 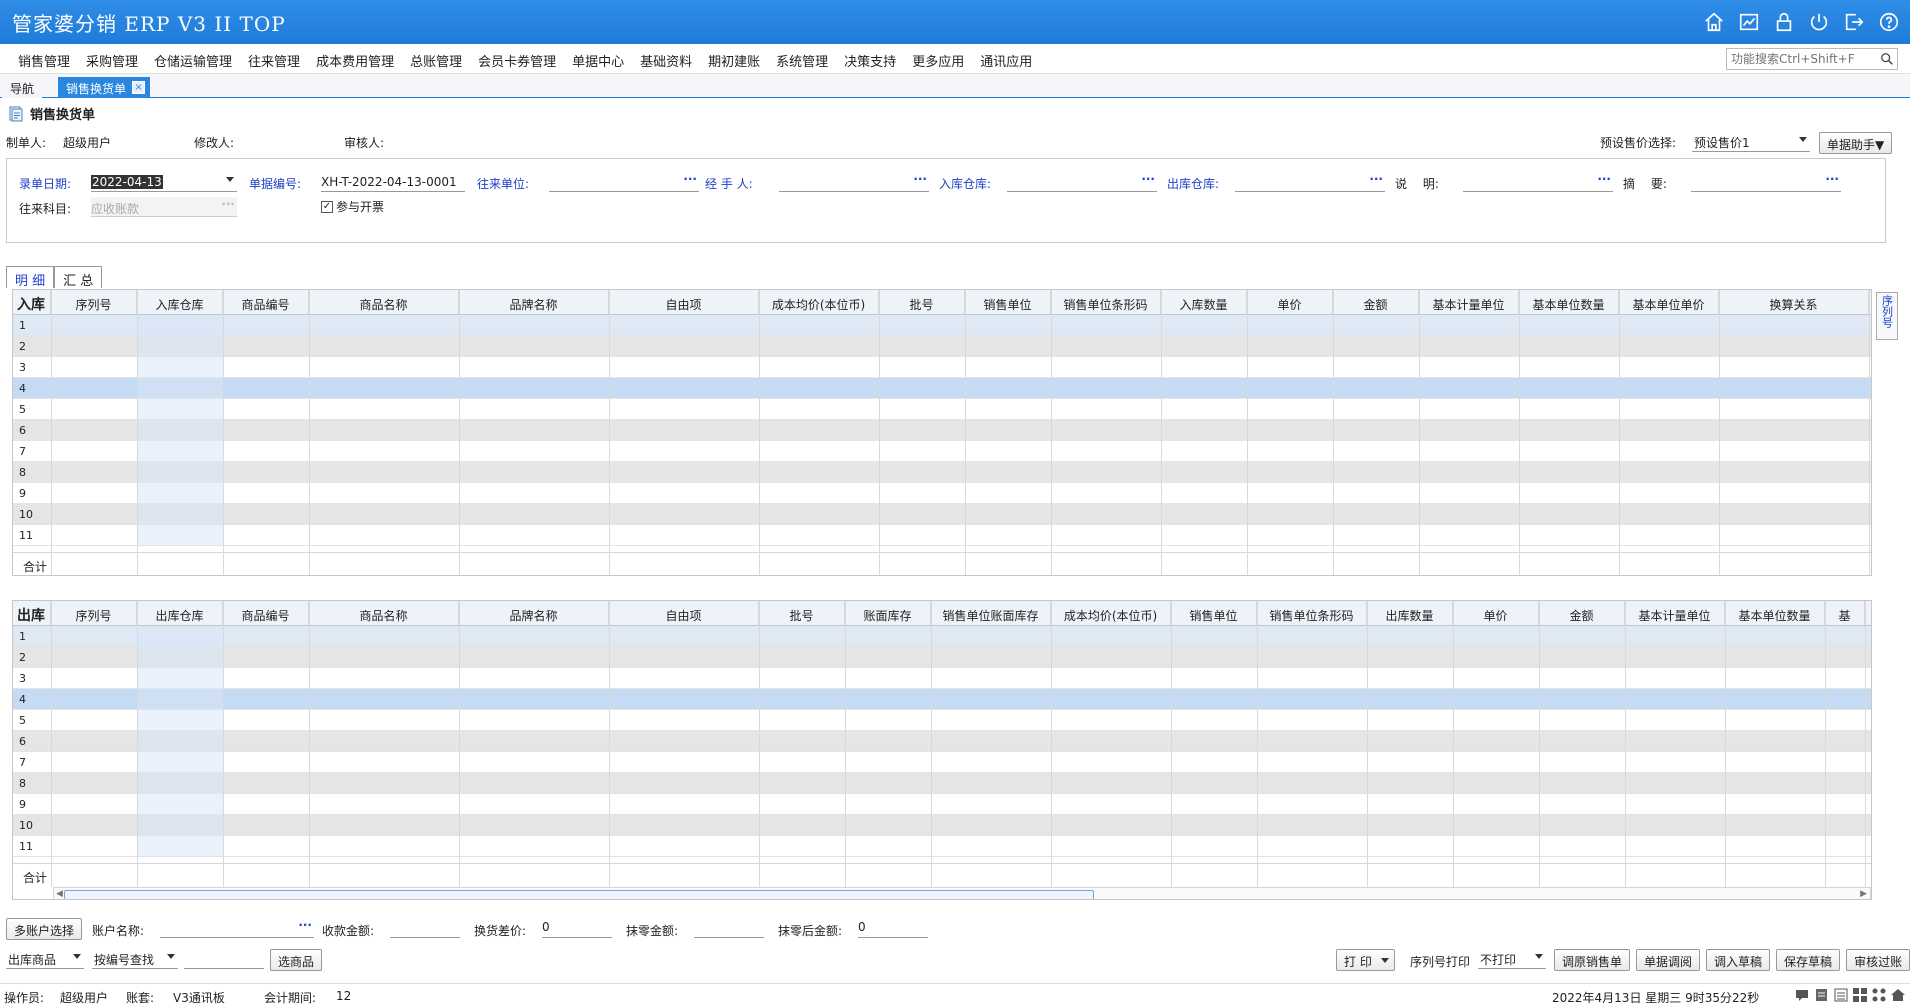 I want to click on menu-item-2: 仓储运输管理, so click(x=193, y=60).